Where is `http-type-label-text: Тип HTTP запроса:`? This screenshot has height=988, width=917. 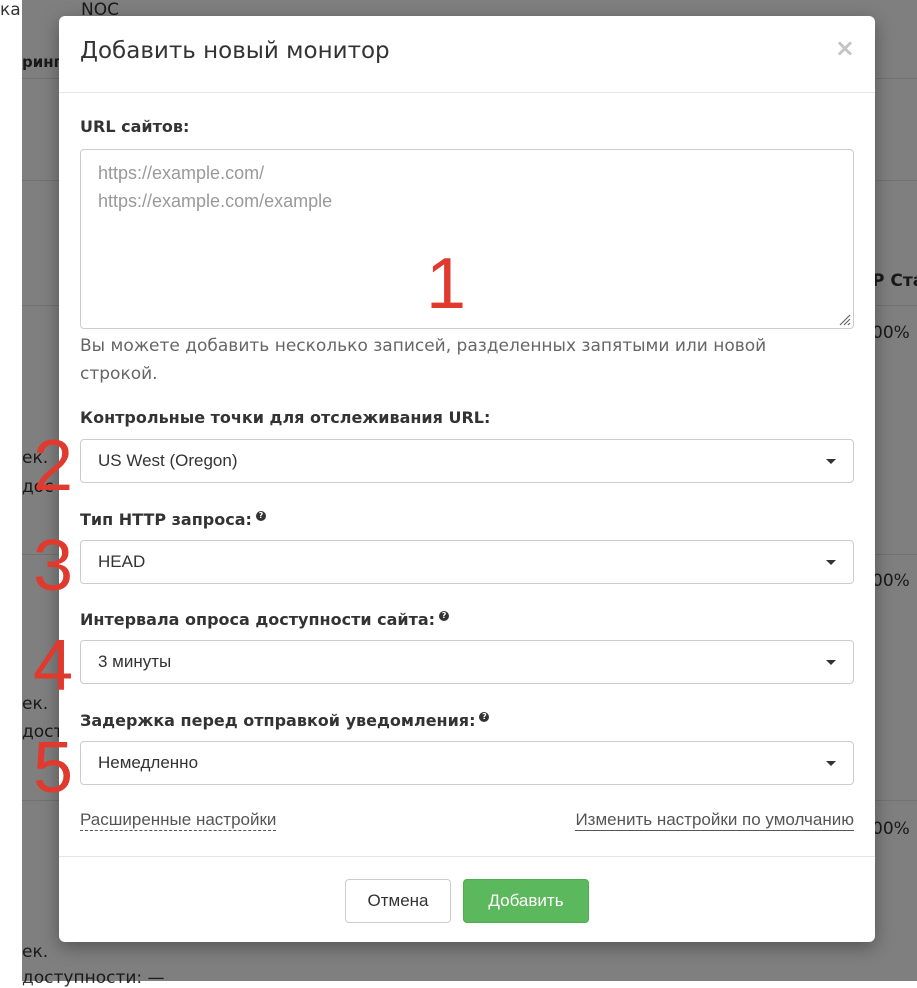 http-type-label-text: Тип HTTP запроса: is located at coordinates (166, 519).